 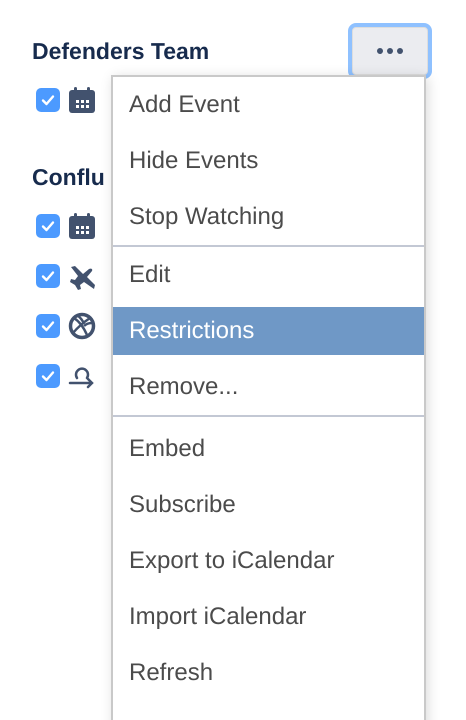 What do you see at coordinates (82, 326) in the screenshot?
I see `basketball-icon` at bounding box center [82, 326].